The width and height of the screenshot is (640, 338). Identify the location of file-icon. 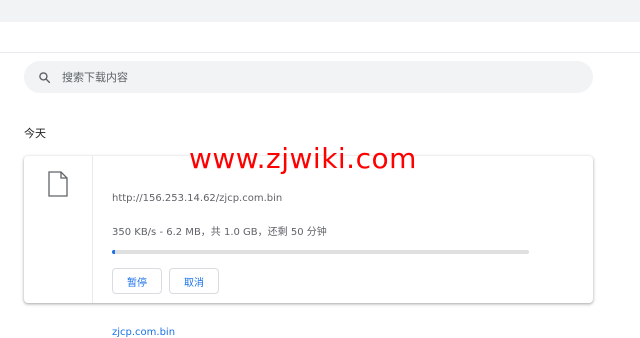
(58, 184).